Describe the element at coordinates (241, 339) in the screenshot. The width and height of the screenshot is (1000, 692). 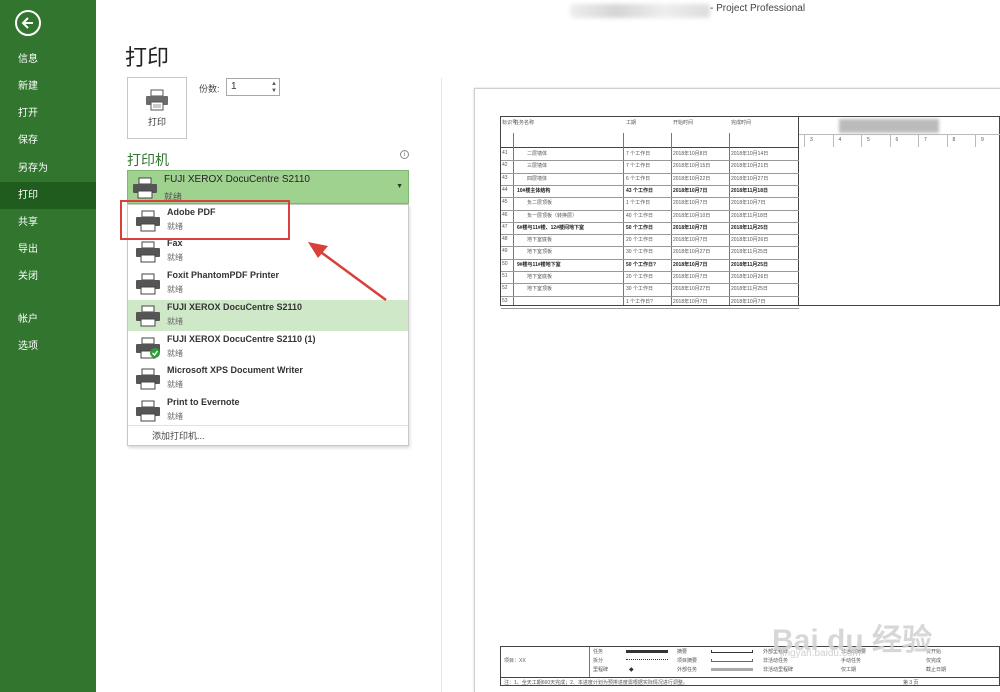
I see `printer-name: FUJI XEROX DocuCentre S2110 (1)` at that location.